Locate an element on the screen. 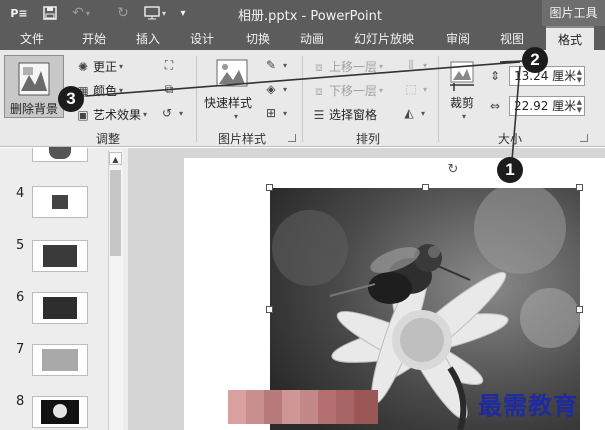 The width and height of the screenshot is (605, 430). callout-number: 1 is located at coordinates (510, 170).